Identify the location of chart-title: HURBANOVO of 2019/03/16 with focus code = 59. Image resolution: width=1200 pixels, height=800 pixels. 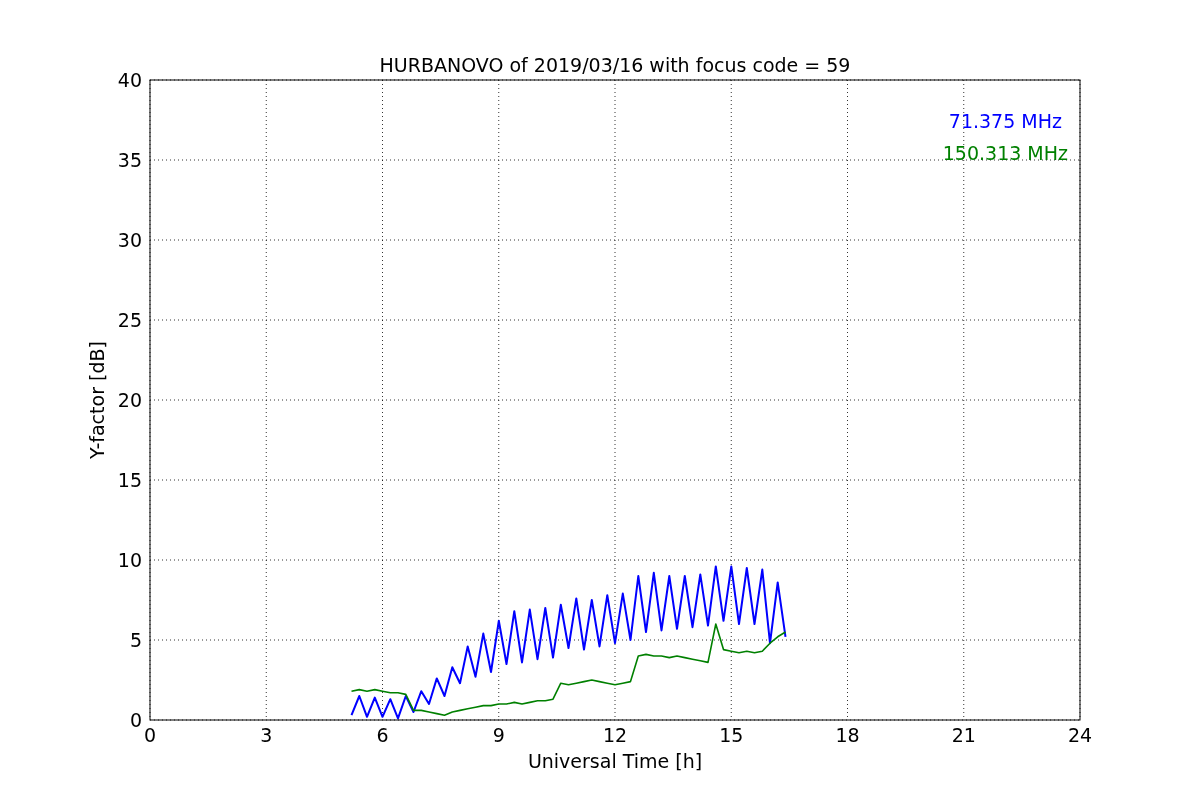
(615, 65).